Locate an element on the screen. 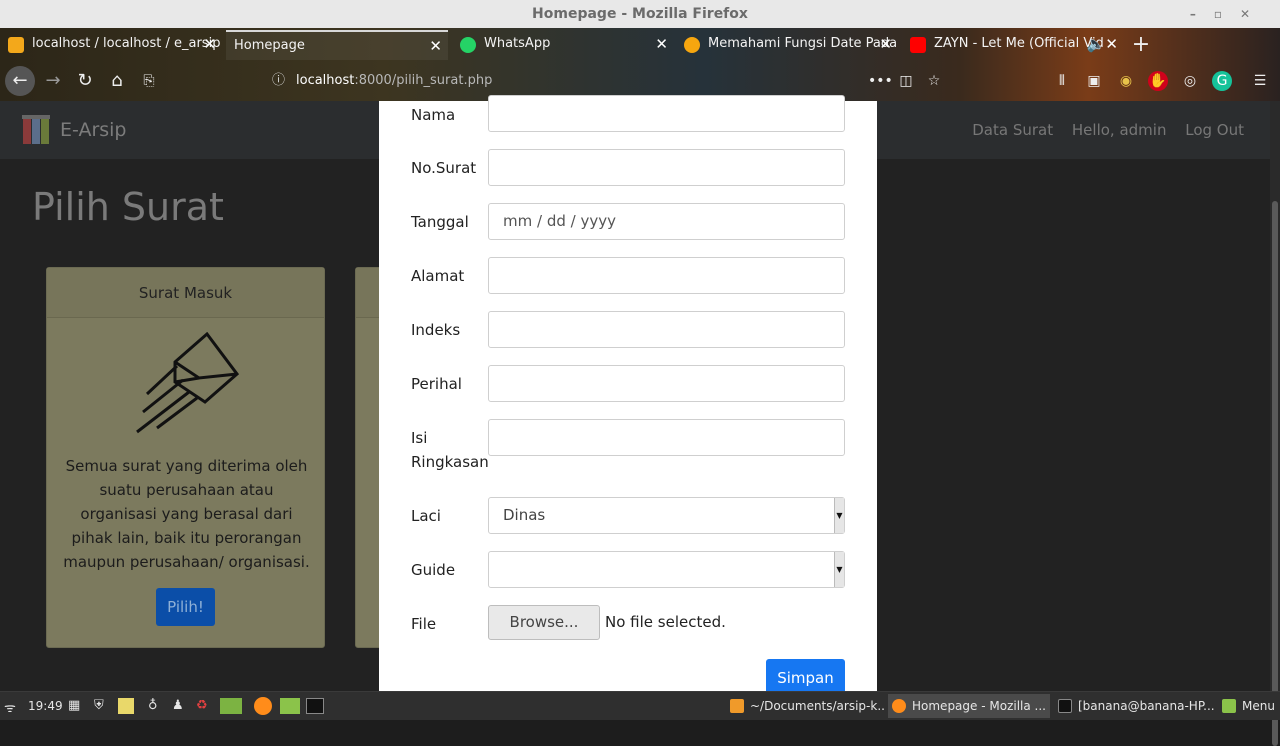 The image size is (1280, 746). user-icon: ♟ is located at coordinates (178, 705).